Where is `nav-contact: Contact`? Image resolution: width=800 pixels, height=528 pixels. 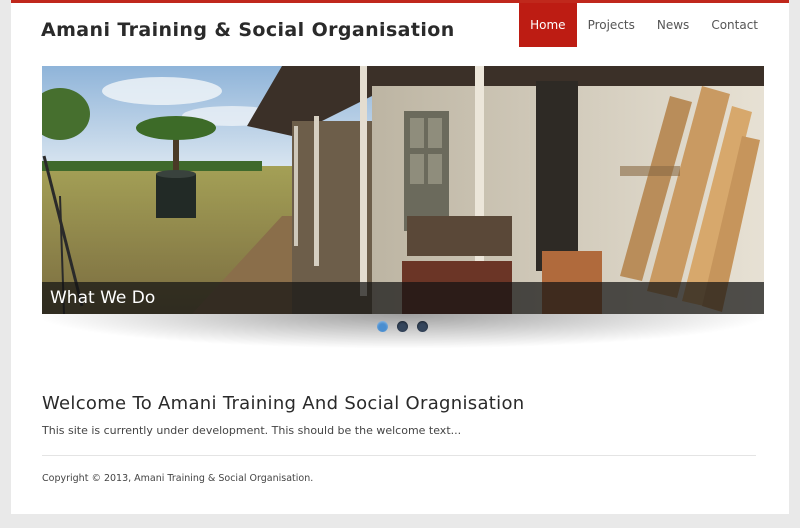 nav-contact: Contact is located at coordinates (734, 25).